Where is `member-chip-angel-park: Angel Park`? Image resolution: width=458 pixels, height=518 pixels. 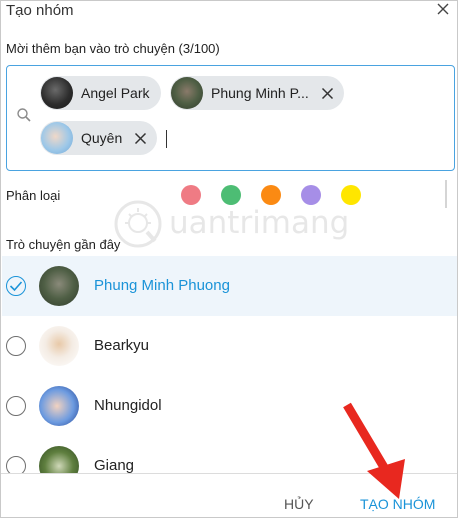
member-chip-angel-park: Angel Park is located at coordinates (101, 93).